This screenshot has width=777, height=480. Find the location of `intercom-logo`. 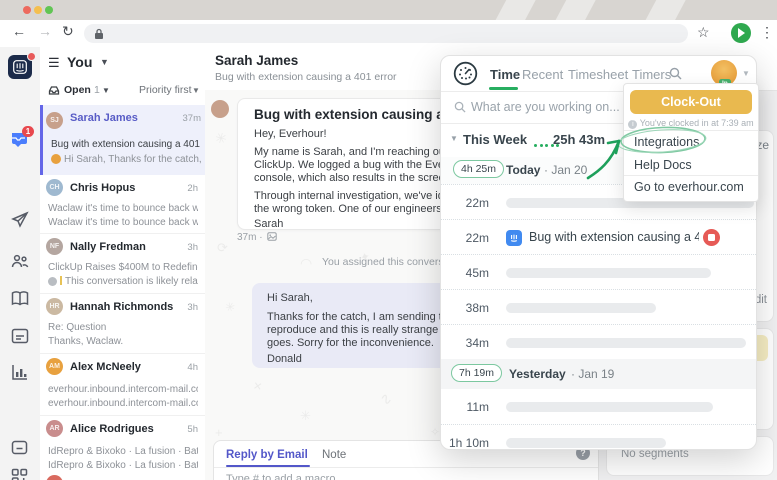

intercom-logo is located at coordinates (22, 65).